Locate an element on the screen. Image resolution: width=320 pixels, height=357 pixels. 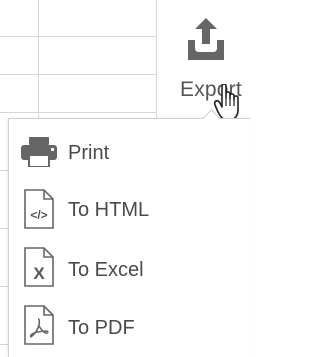
menu-item-label: To PDF is located at coordinates (101, 328).